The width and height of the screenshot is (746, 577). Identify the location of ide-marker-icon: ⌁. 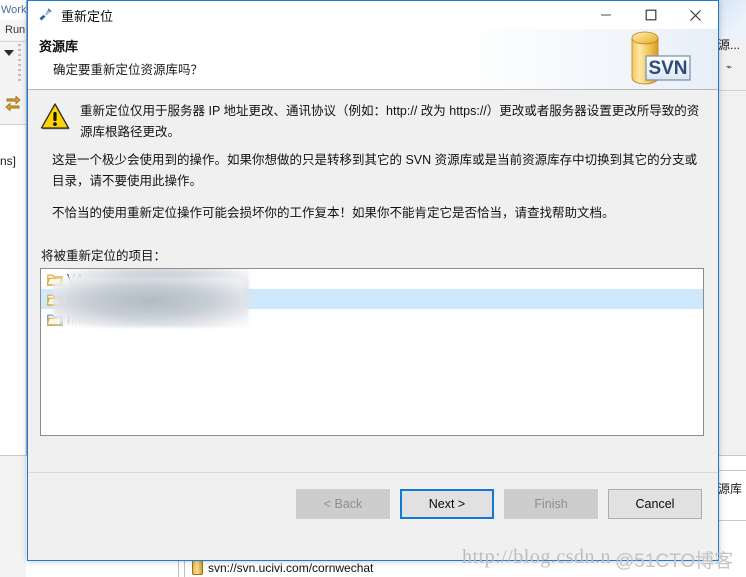
(729, 67).